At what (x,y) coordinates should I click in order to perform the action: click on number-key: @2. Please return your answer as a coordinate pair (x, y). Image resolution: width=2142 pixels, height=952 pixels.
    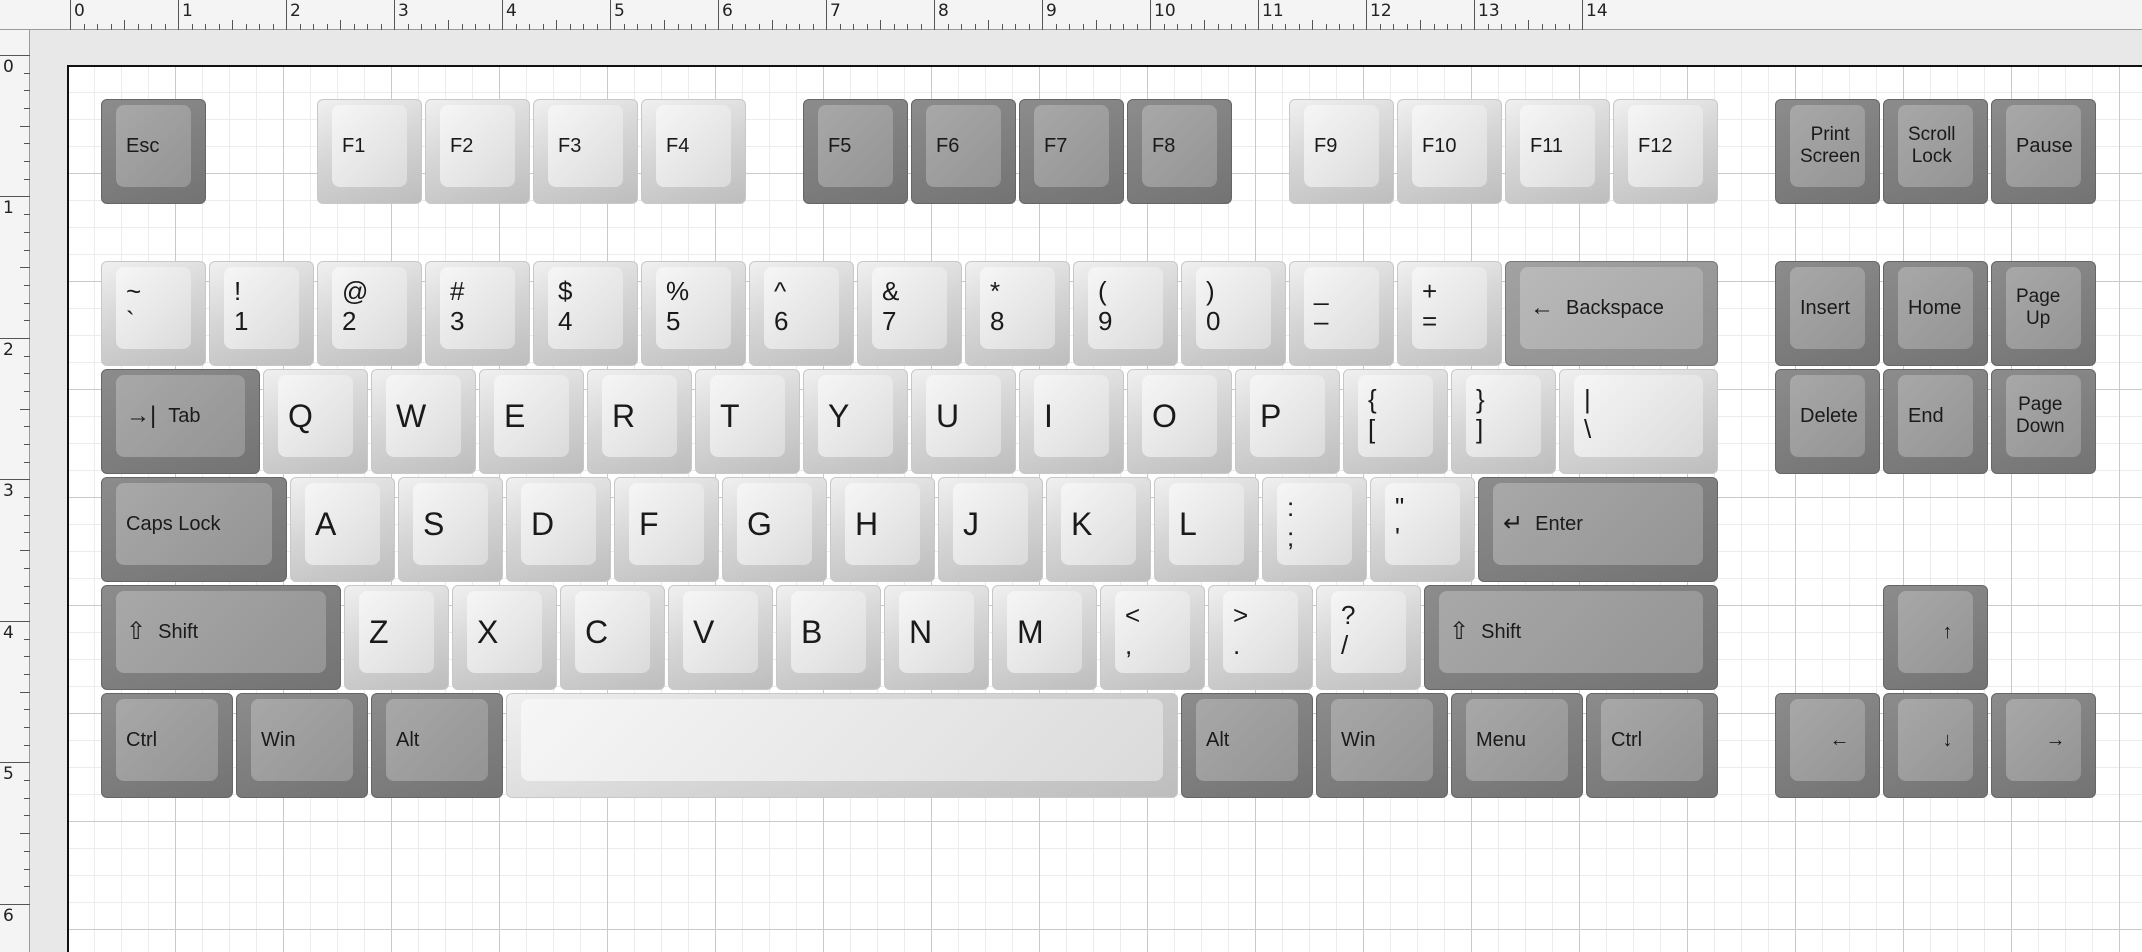
    Looking at the image, I should click on (369, 313).